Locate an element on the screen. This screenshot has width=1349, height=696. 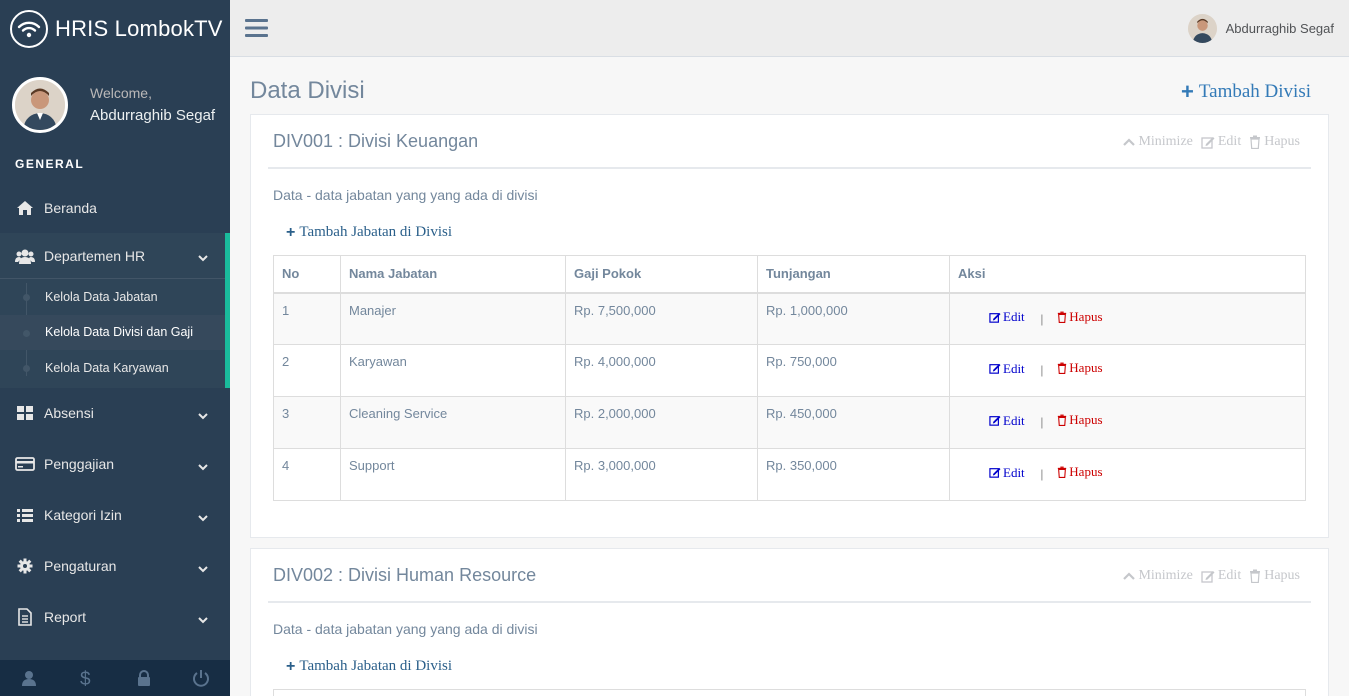
power-icon is located at coordinates (202, 678).